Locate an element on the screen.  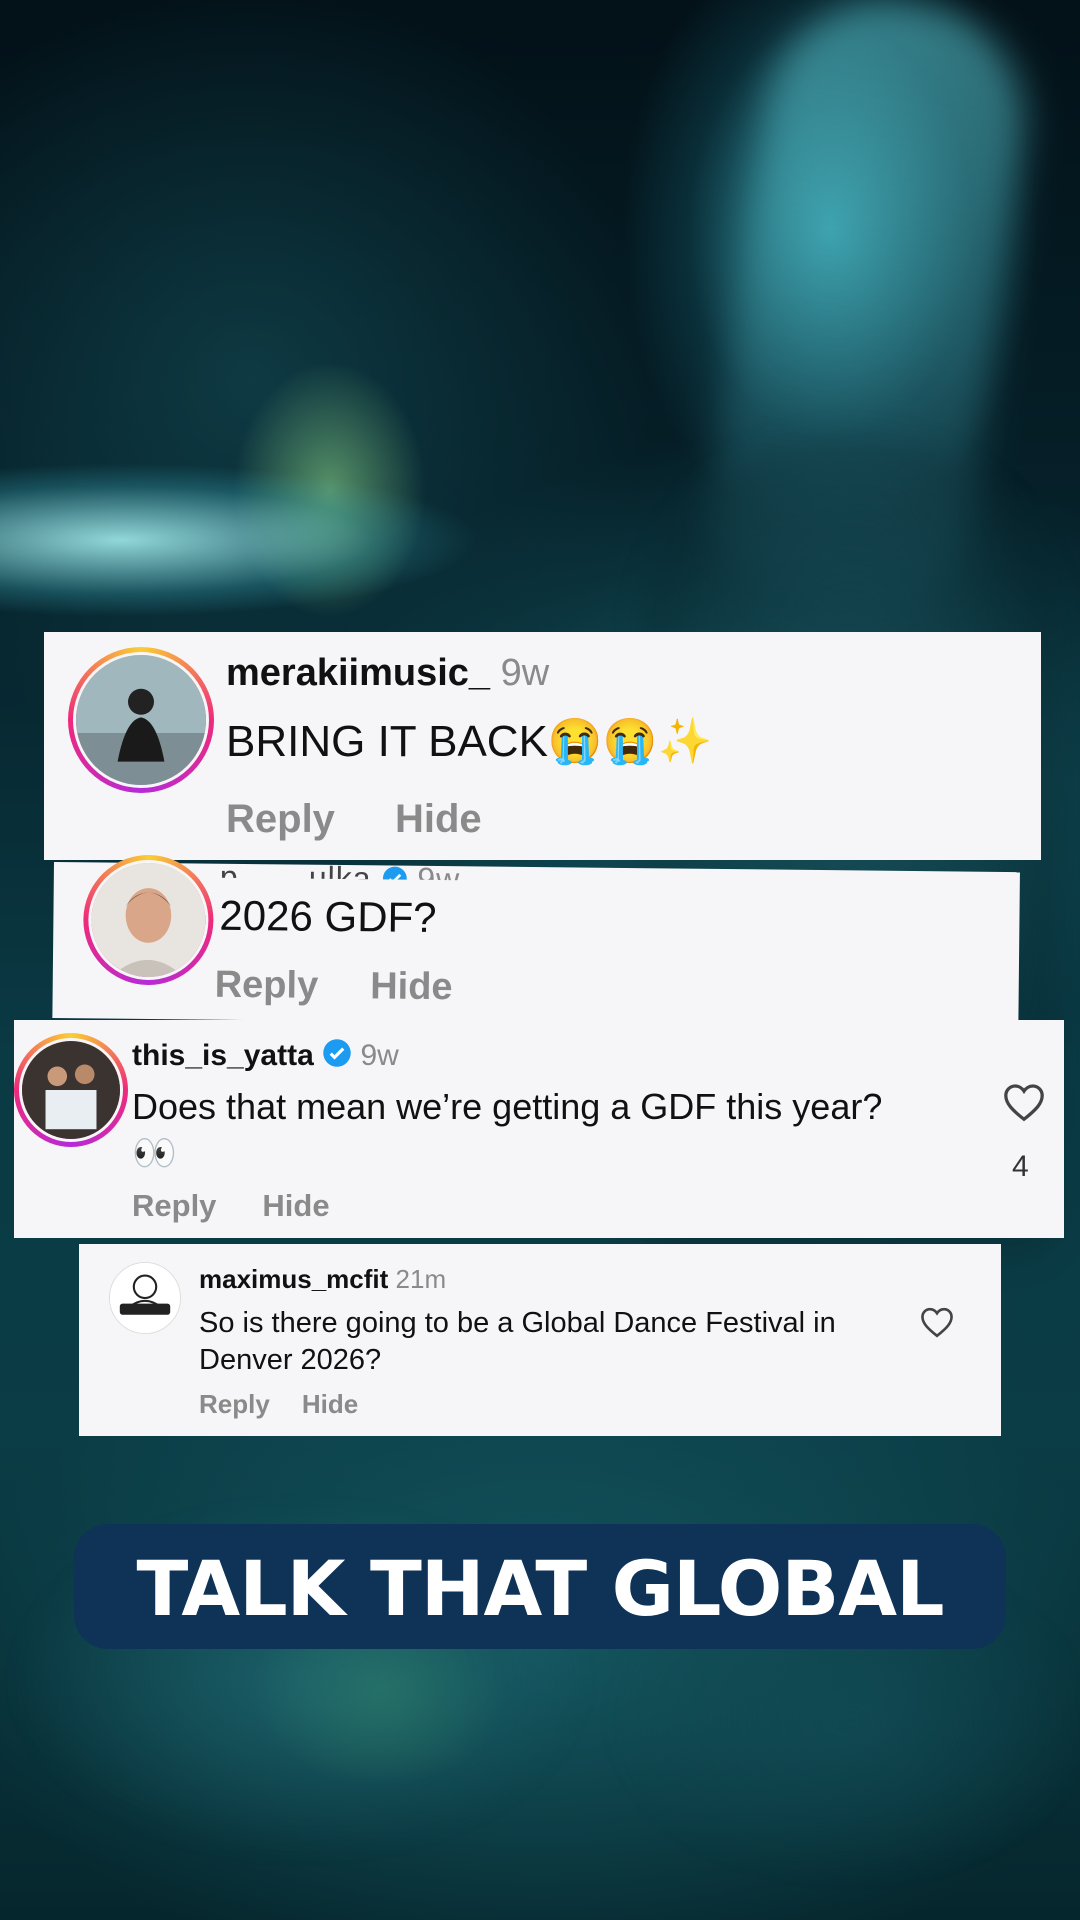
person-sitting-icon is located at coordinates (141, 720).